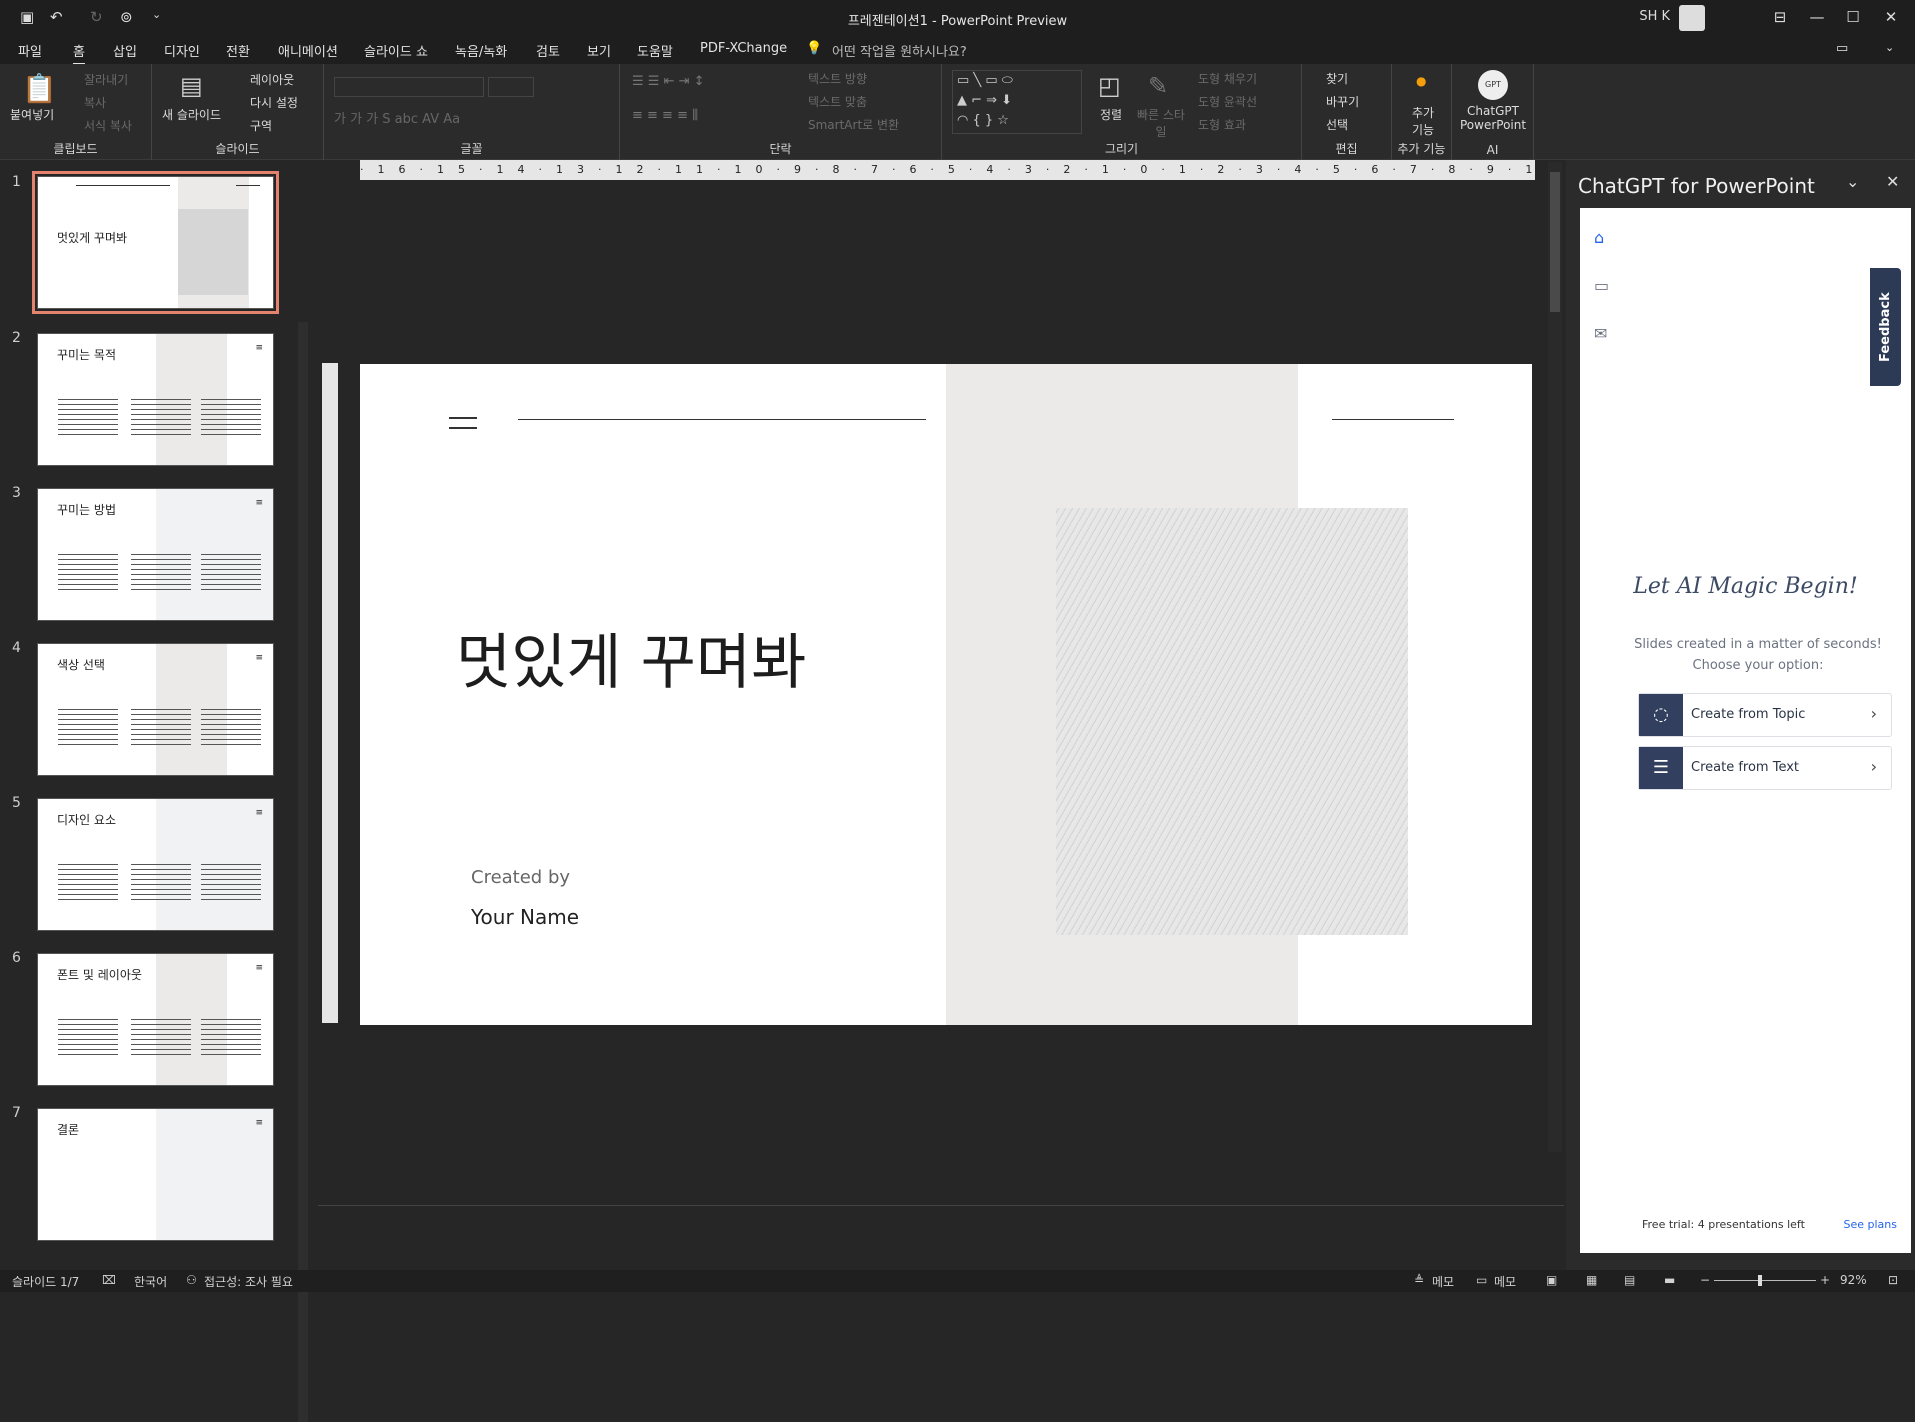 This screenshot has width=1915, height=1422. What do you see at coordinates (79, 53) in the screenshot?
I see `tab-home: 홈` at bounding box center [79, 53].